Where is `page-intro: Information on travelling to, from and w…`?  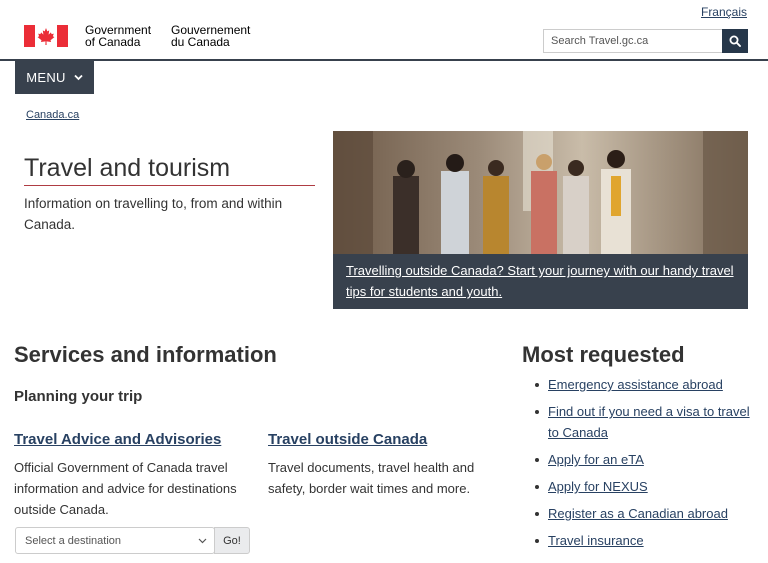 page-intro: Information on travelling to, from and w… is located at coordinates (153, 214).